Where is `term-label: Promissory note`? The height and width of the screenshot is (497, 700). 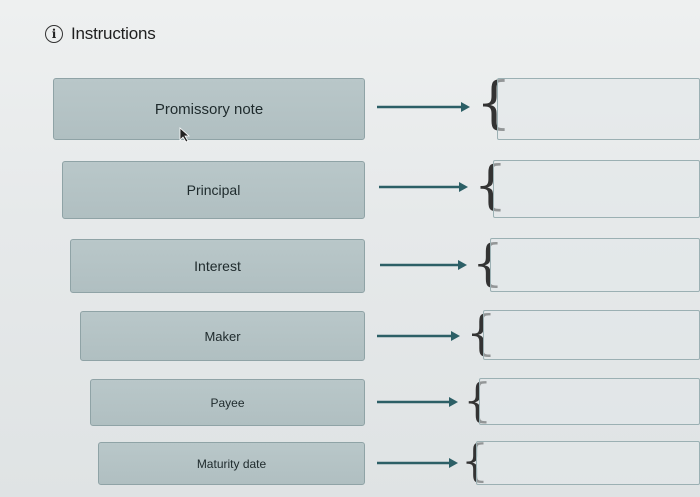
term-label: Promissory note is located at coordinates (209, 109).